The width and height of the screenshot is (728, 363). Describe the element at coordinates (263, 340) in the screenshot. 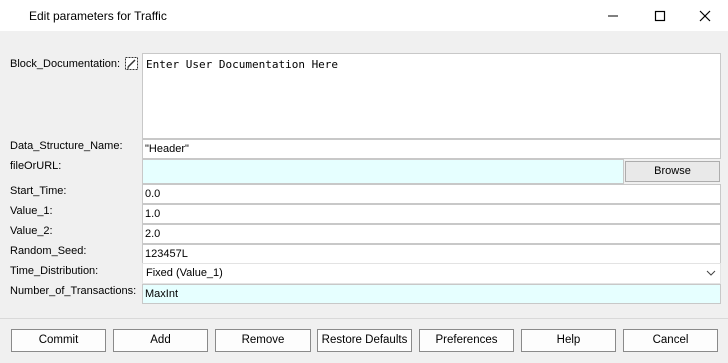

I see `remove-button: Remove` at that location.